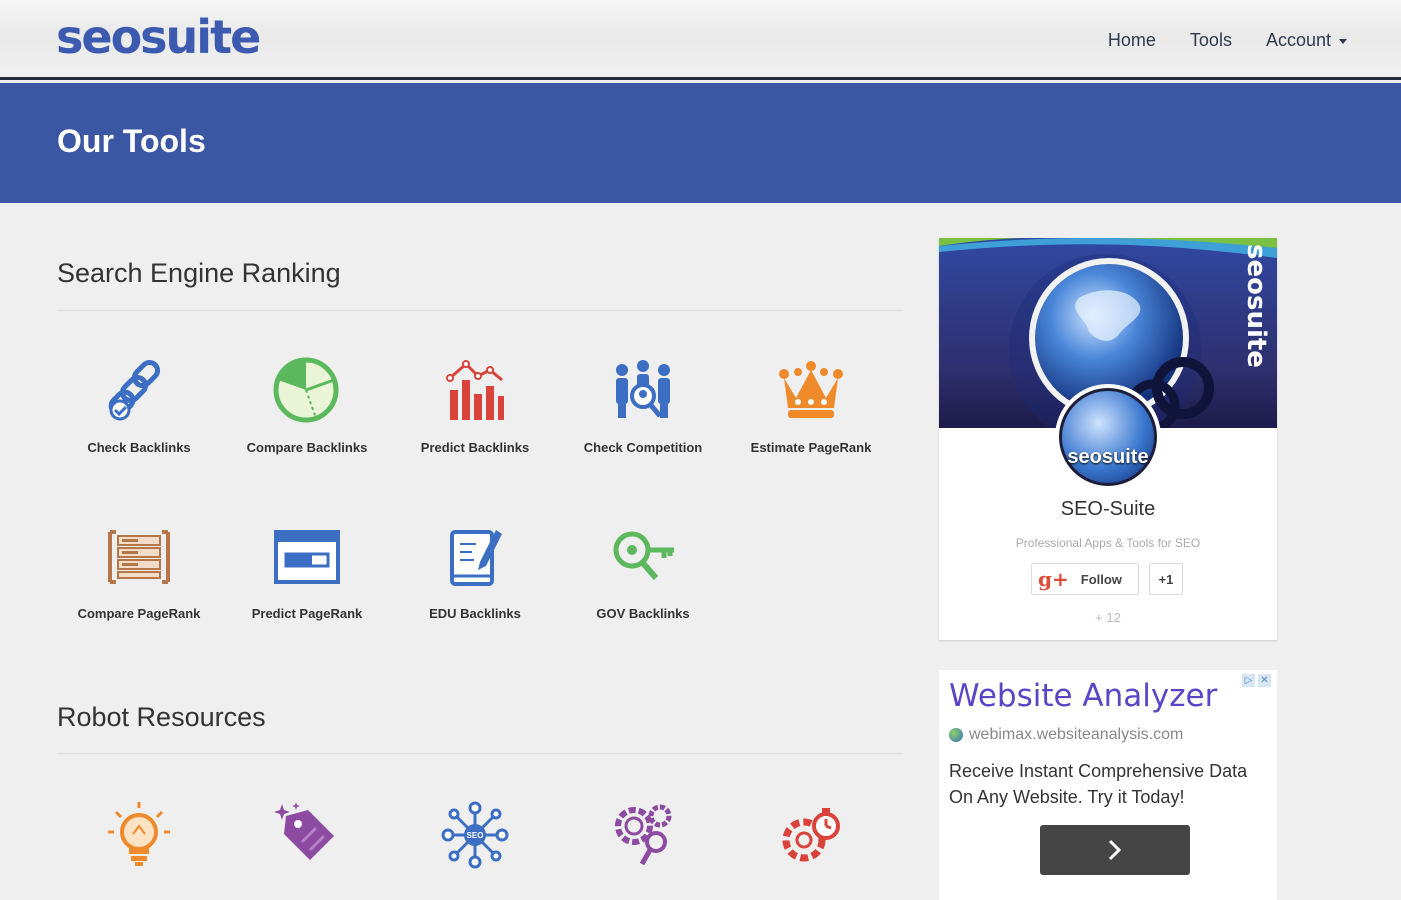  I want to click on gplus-follow-button: g+ Follow, so click(1085, 579).